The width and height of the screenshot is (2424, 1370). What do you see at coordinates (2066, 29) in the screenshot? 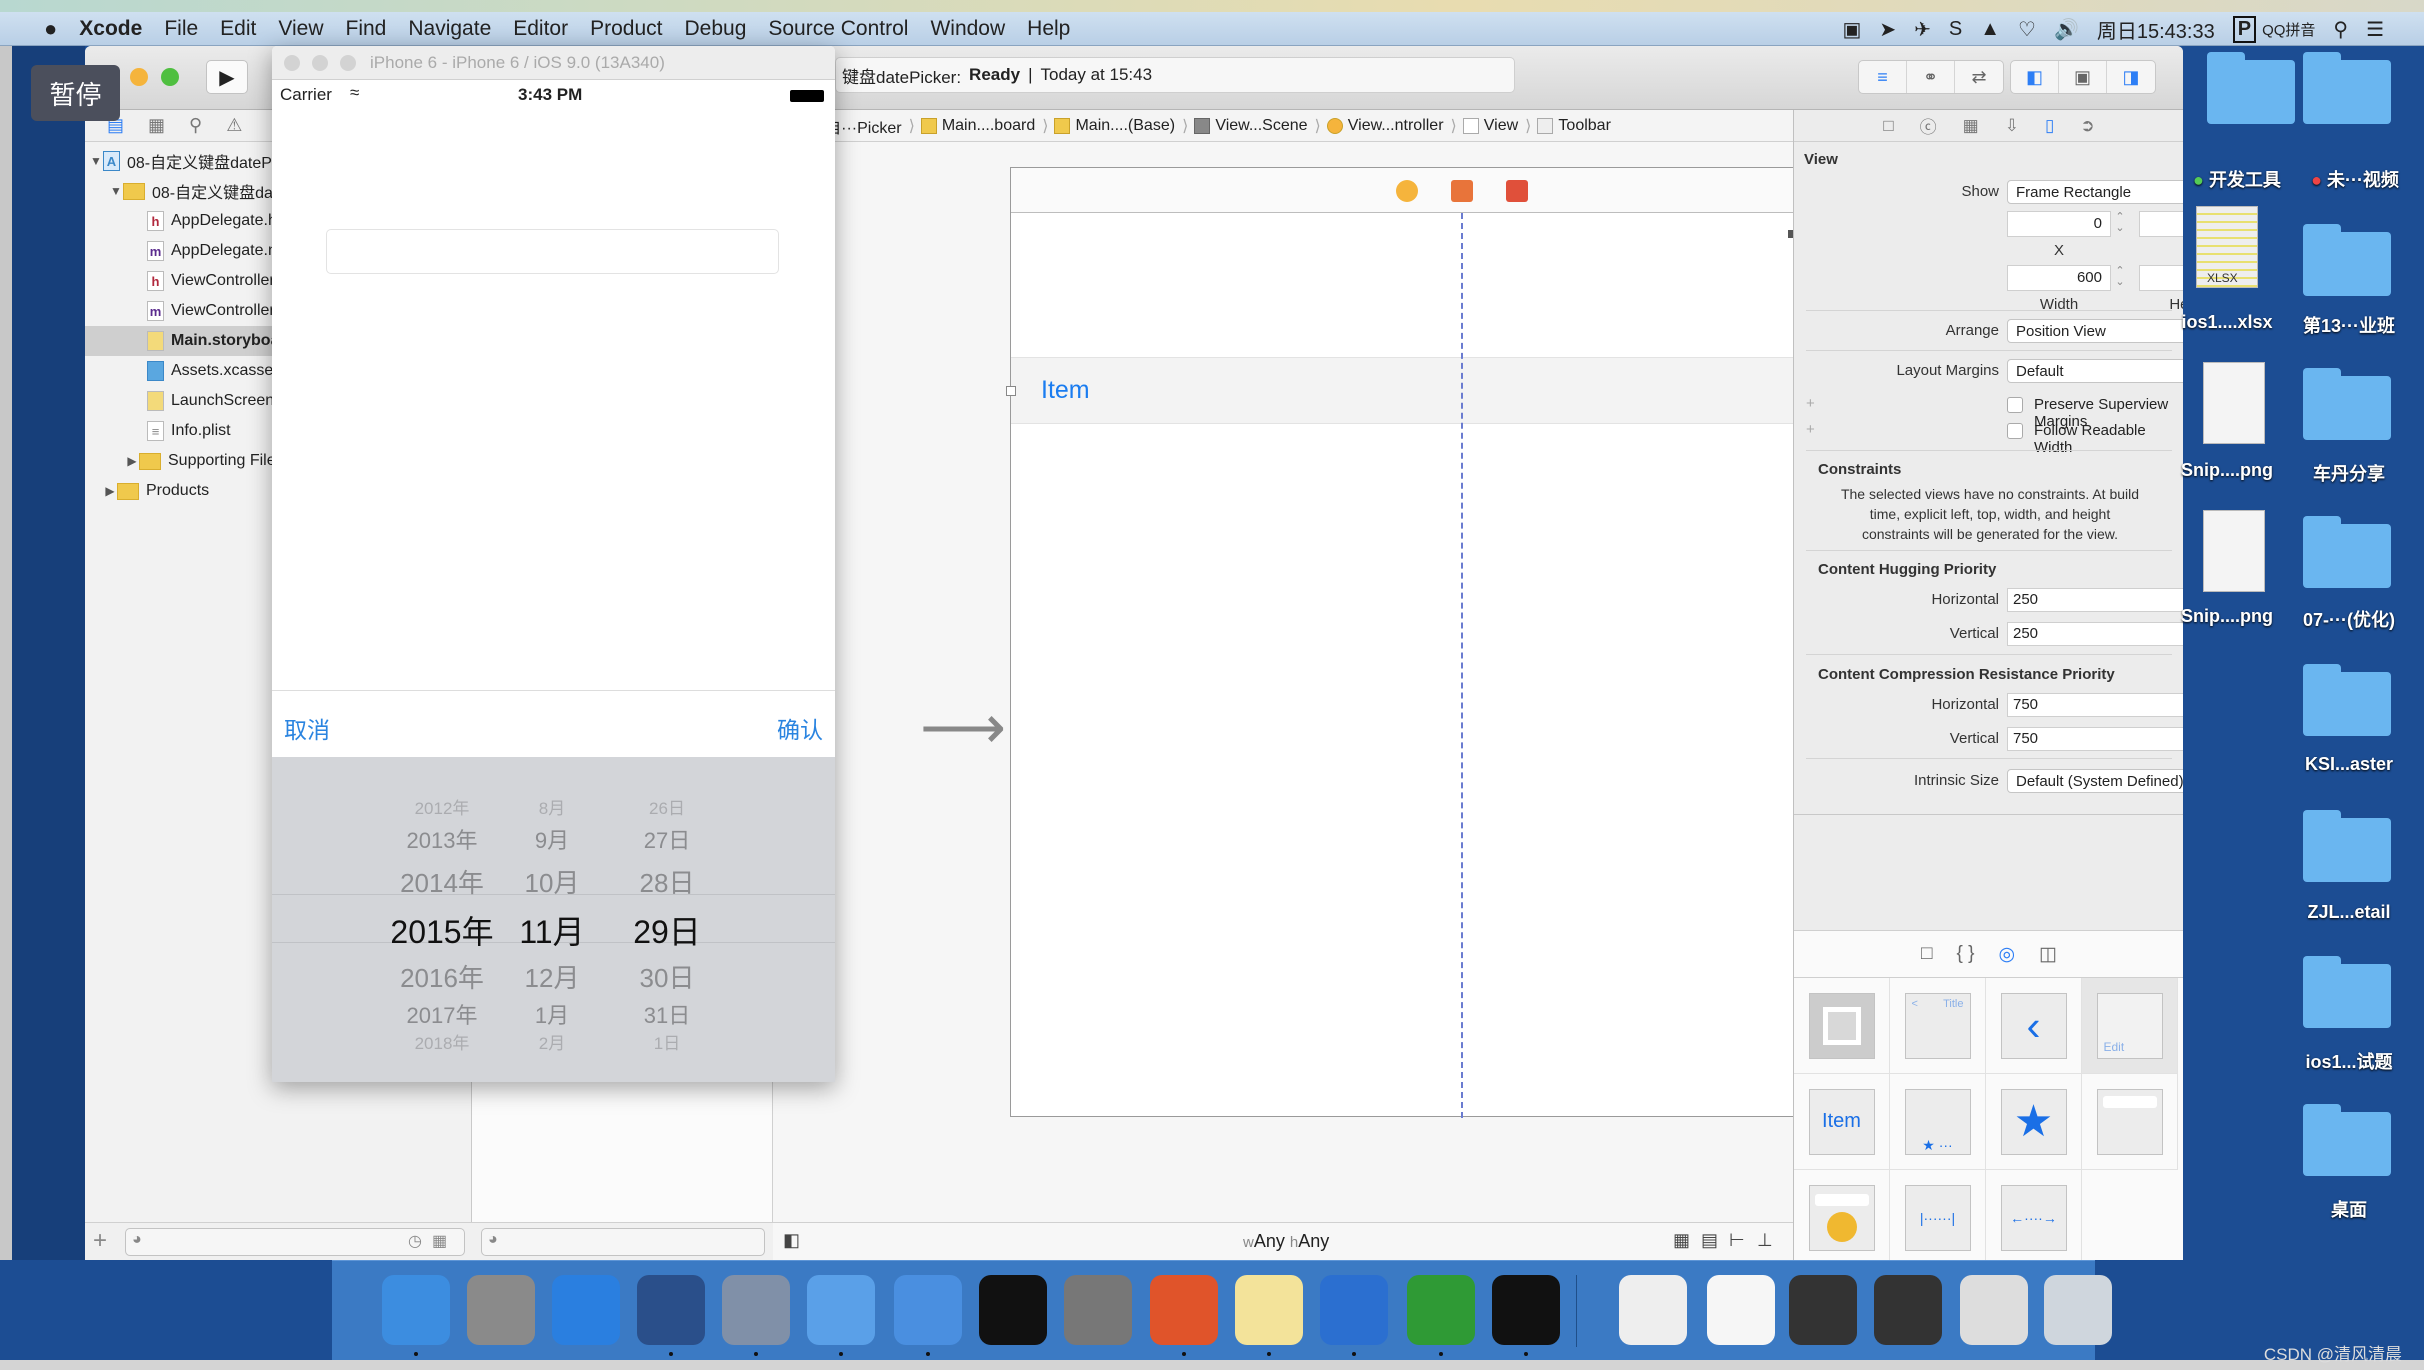
I see `volume-icon: 🔊` at bounding box center [2066, 29].